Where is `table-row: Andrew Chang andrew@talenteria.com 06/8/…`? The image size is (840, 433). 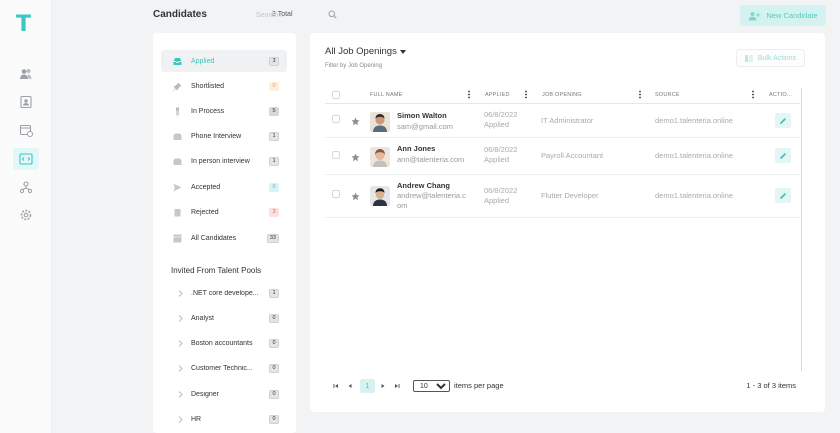 table-row: Andrew Chang andrew@talenteria.com 06/8/… is located at coordinates (562, 197).